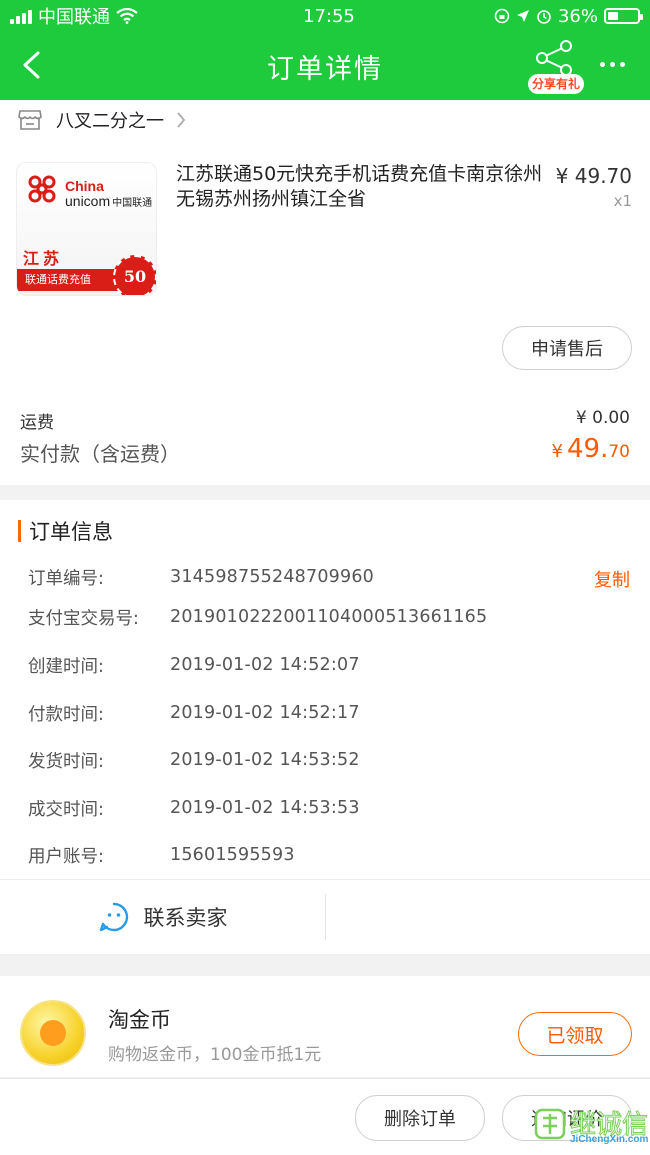 The image size is (650, 1155). Describe the element at coordinates (325, 1026) in the screenshot. I see `taojinbi-card: 淘金币 购物返金币，100金币抵1元 已领取` at that location.